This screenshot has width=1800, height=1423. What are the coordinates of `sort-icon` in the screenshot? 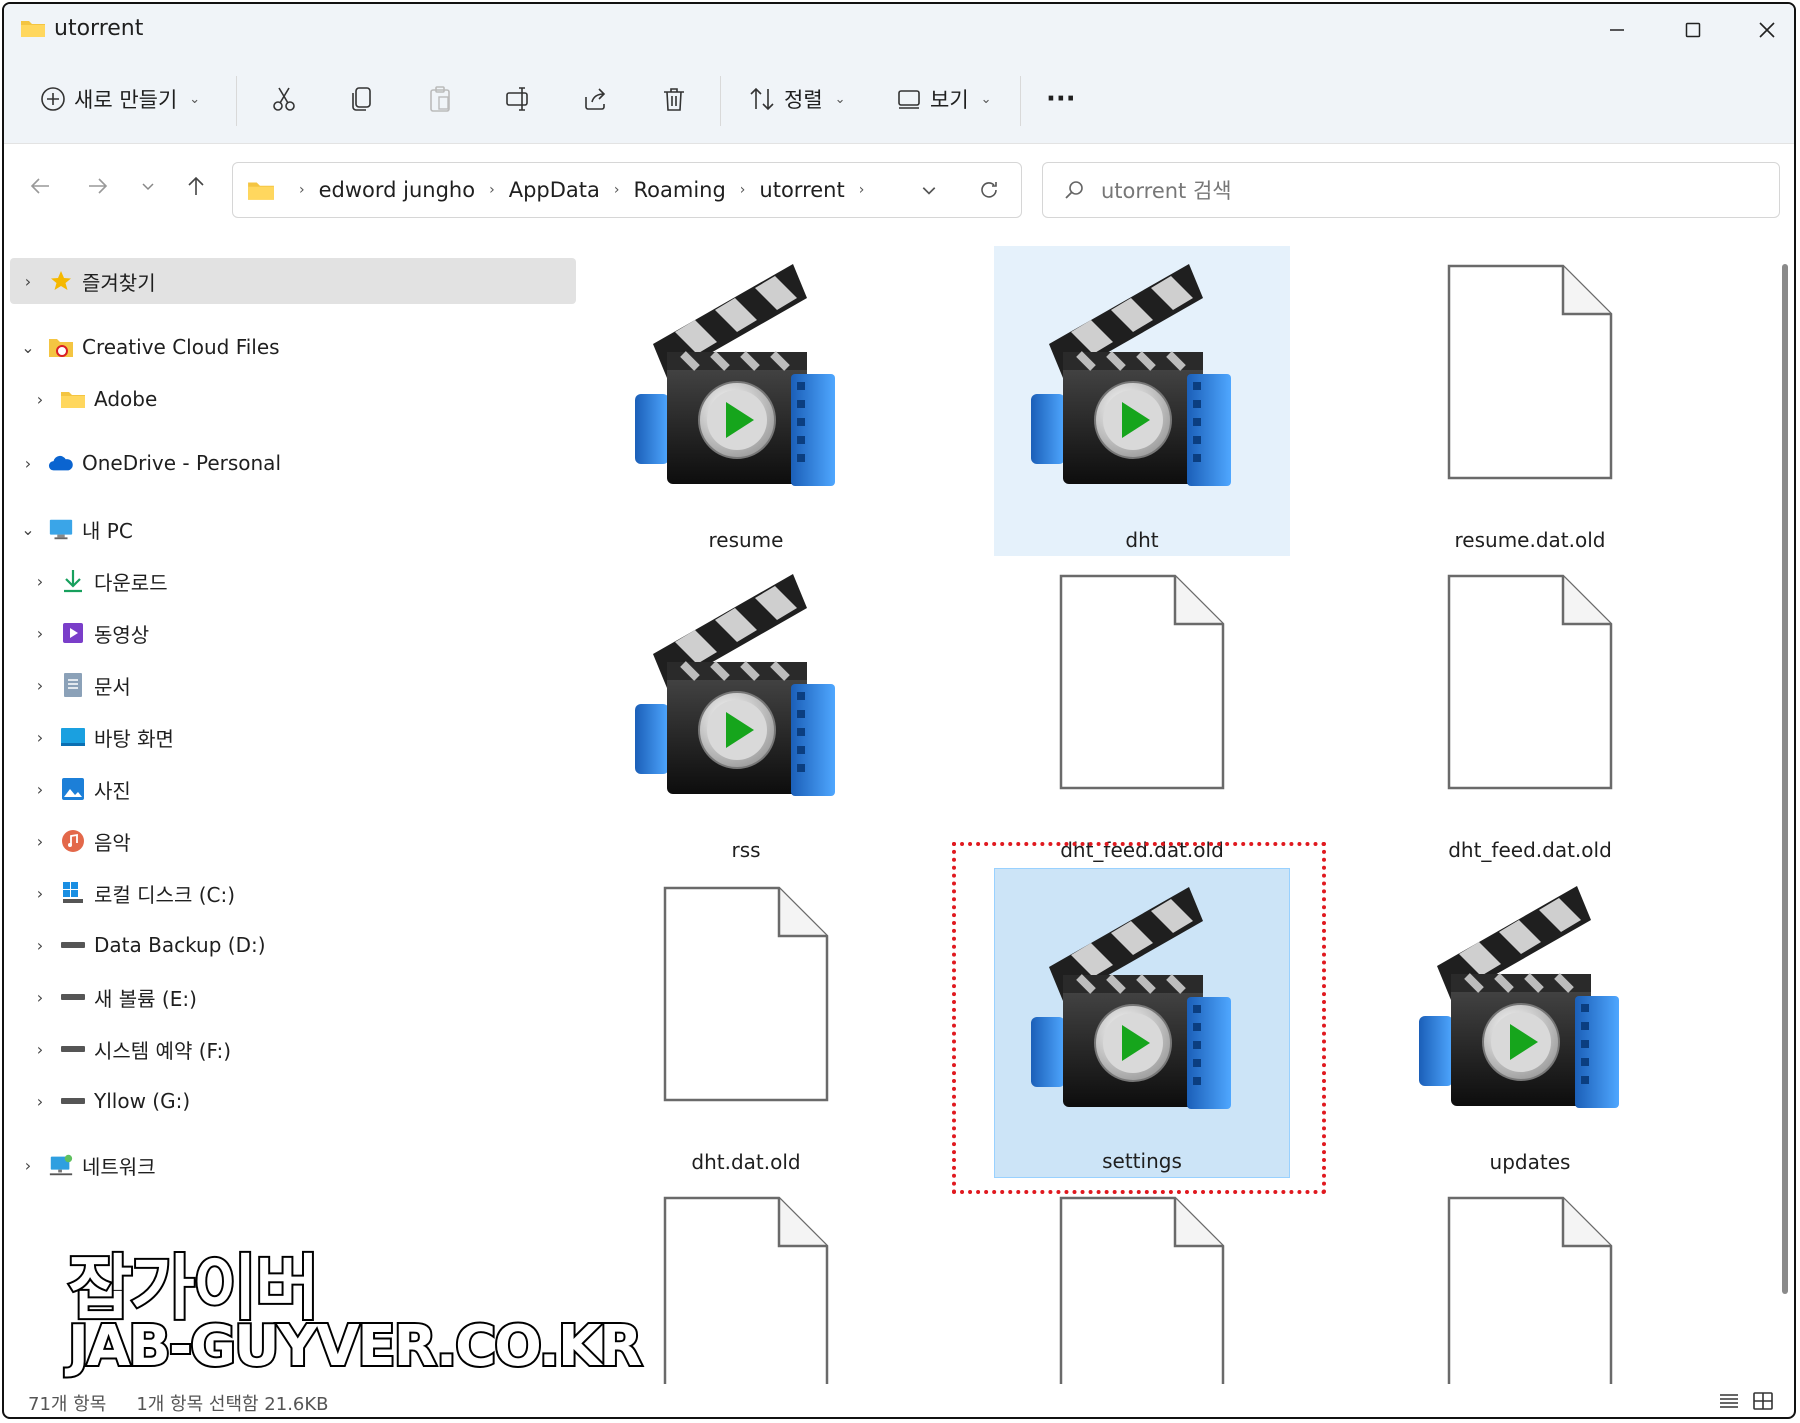 It's located at (762, 99).